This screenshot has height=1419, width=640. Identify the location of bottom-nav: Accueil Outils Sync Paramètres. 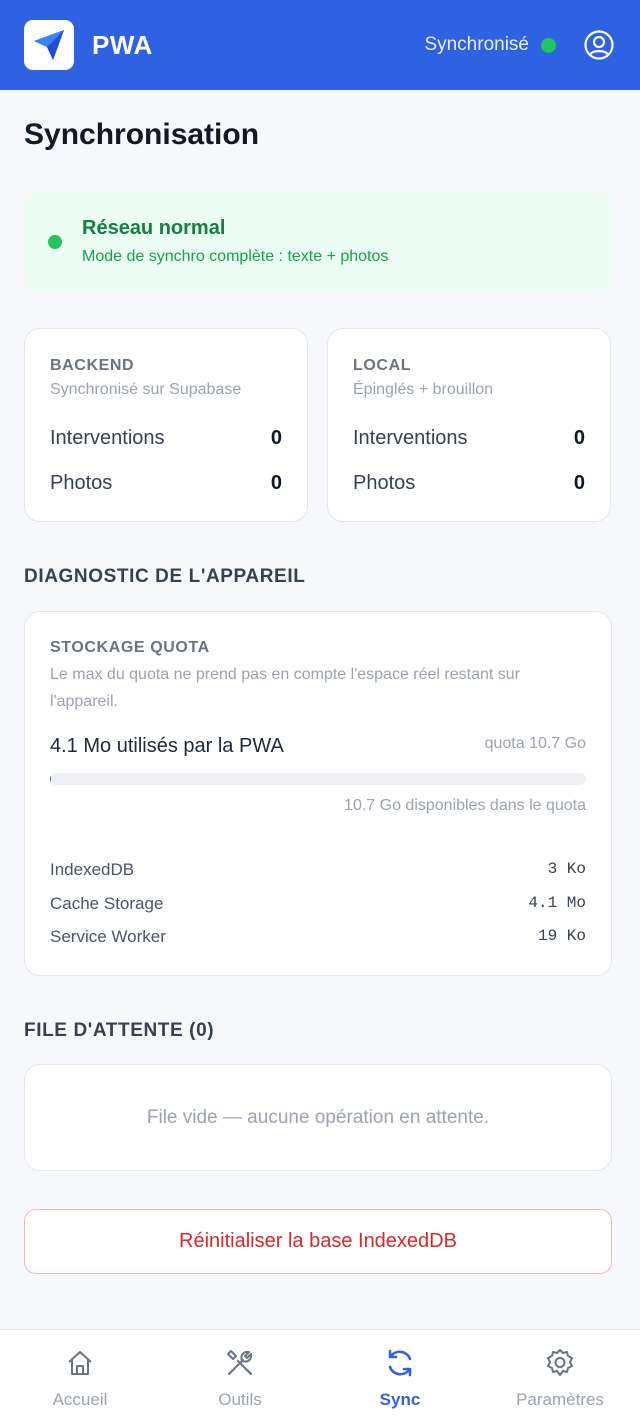
(320, 1374).